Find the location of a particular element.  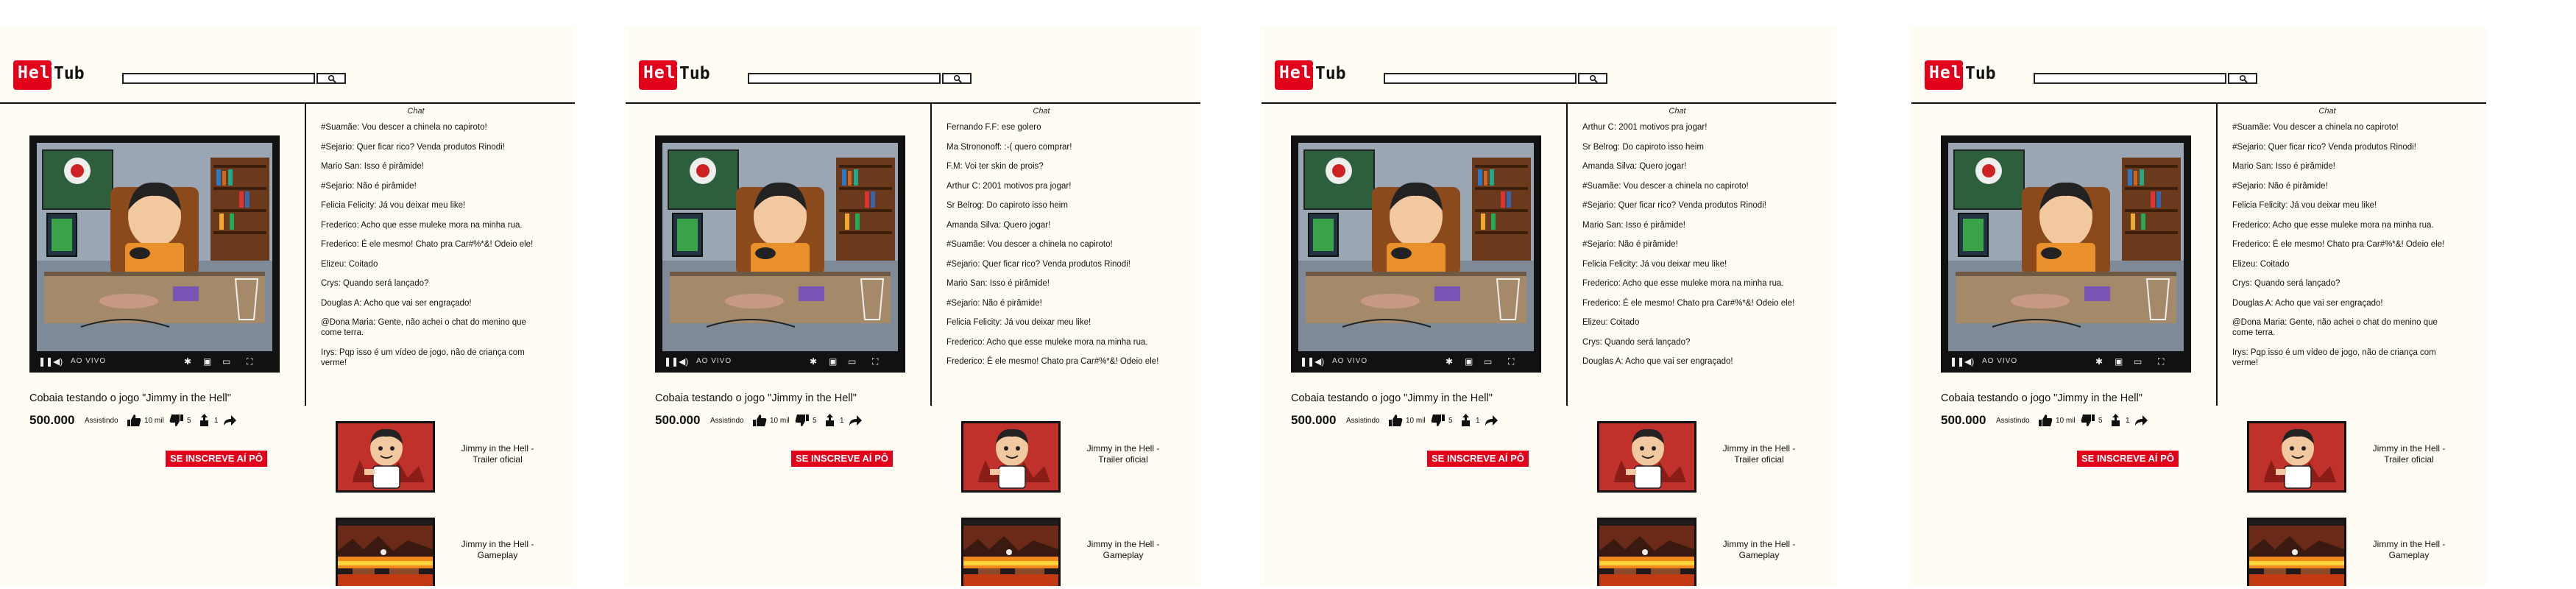

search-icon is located at coordinates (1593, 78).